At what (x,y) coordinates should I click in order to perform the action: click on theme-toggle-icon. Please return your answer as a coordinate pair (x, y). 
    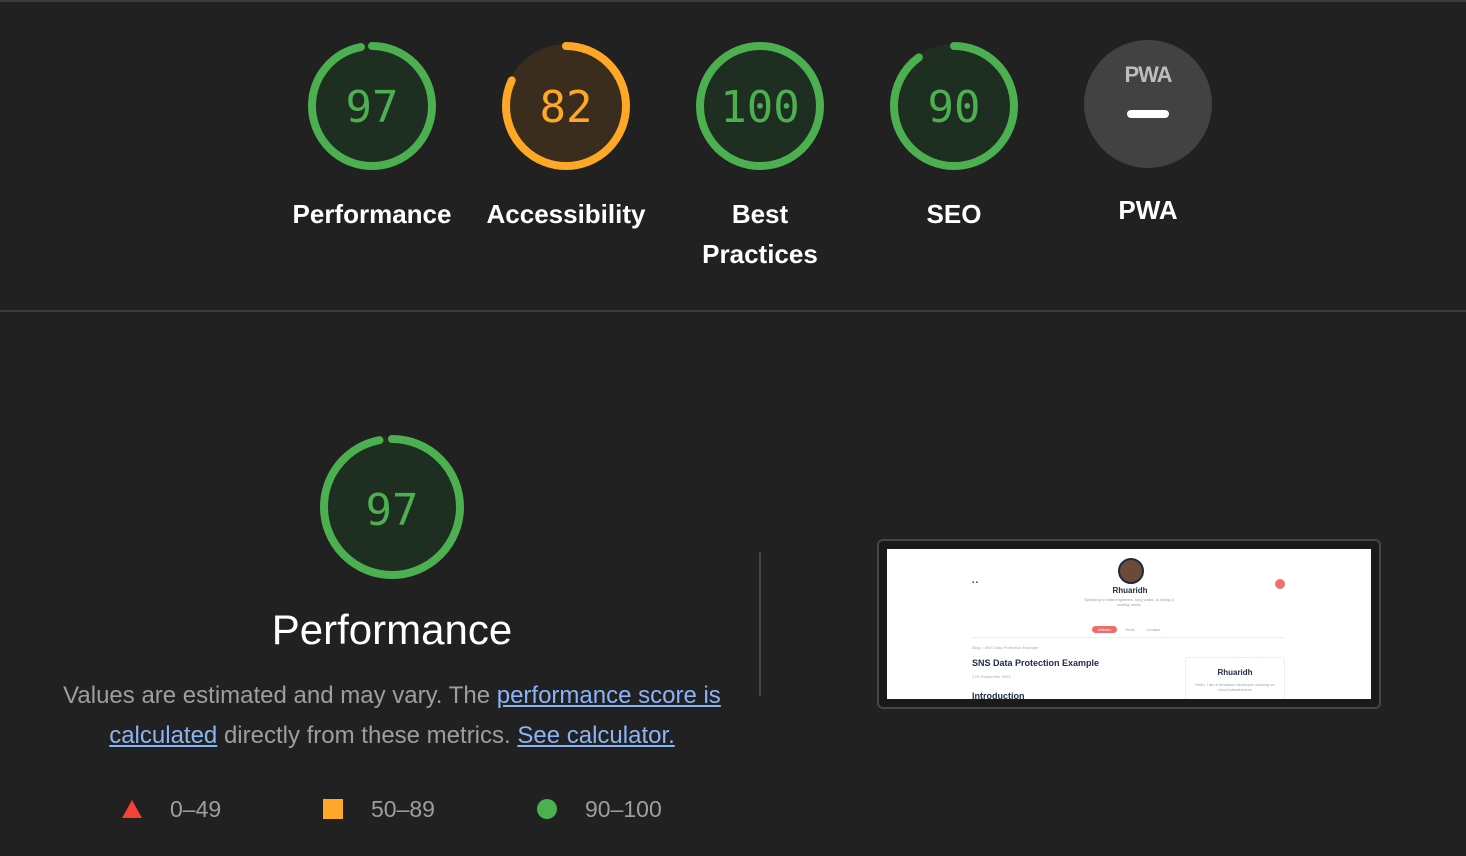
    Looking at the image, I should click on (1280, 584).